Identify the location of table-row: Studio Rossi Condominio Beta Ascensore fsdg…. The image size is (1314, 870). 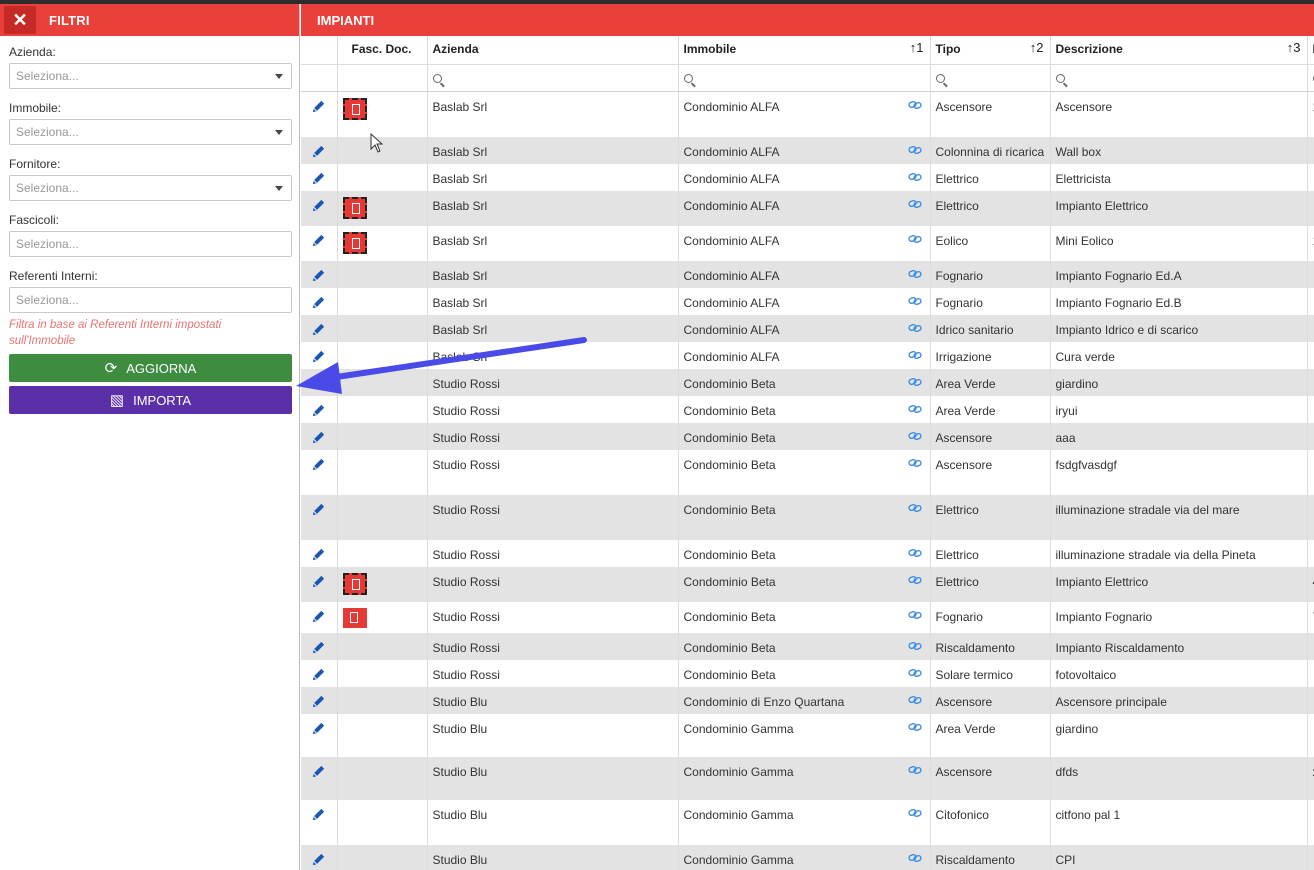
(807, 472).